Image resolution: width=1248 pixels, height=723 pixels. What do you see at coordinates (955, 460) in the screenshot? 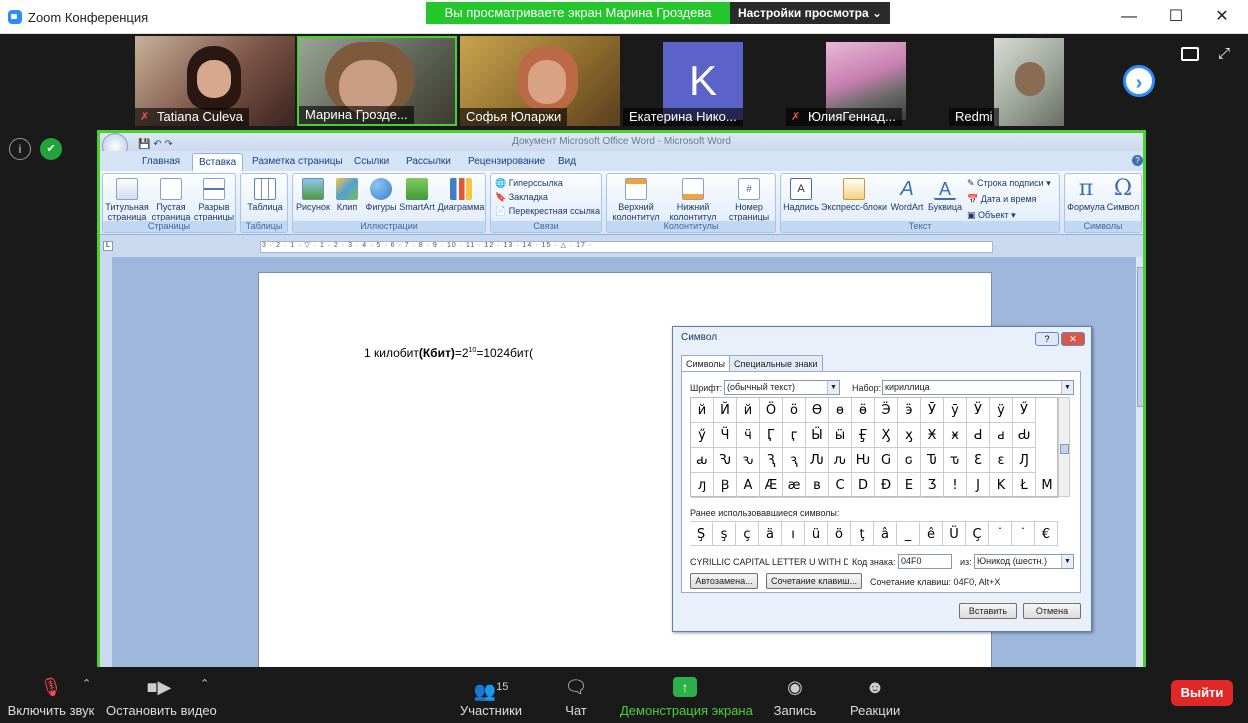
I see `symbol-cell: ԏ` at bounding box center [955, 460].